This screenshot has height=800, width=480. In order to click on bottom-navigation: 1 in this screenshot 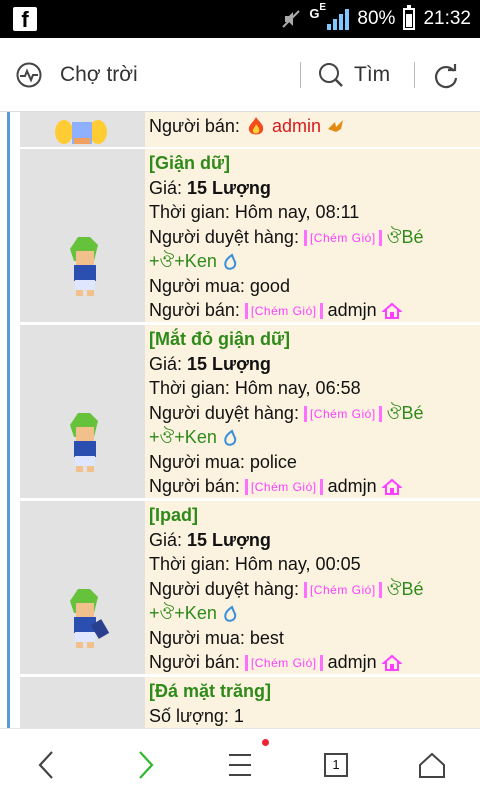, I will do `click(240, 764)`.